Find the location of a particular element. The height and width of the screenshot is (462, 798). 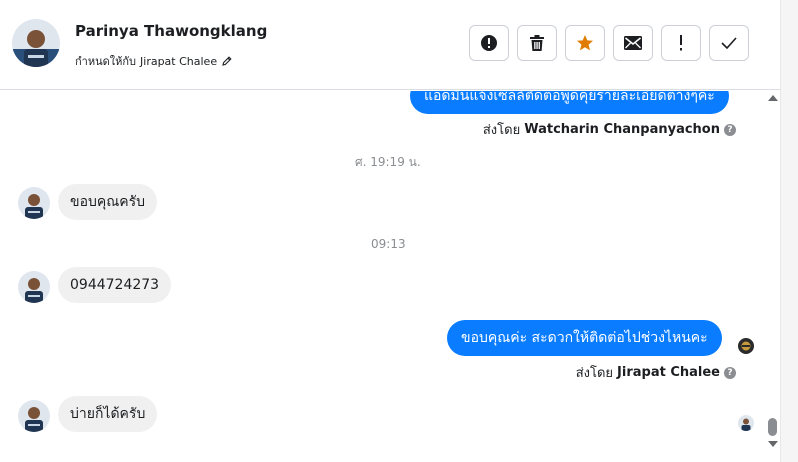

conversation-actions is located at coordinates (609, 43).